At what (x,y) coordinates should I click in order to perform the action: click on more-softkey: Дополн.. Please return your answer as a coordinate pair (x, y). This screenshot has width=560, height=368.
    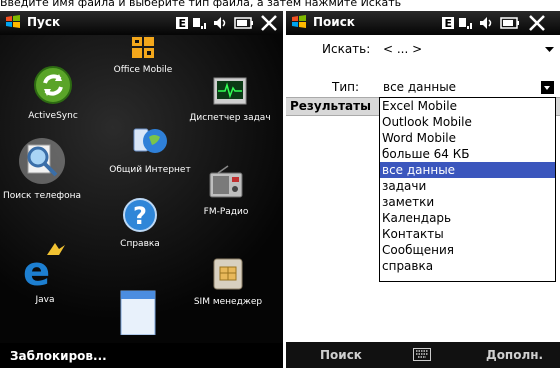
    Looking at the image, I should click on (514, 355).